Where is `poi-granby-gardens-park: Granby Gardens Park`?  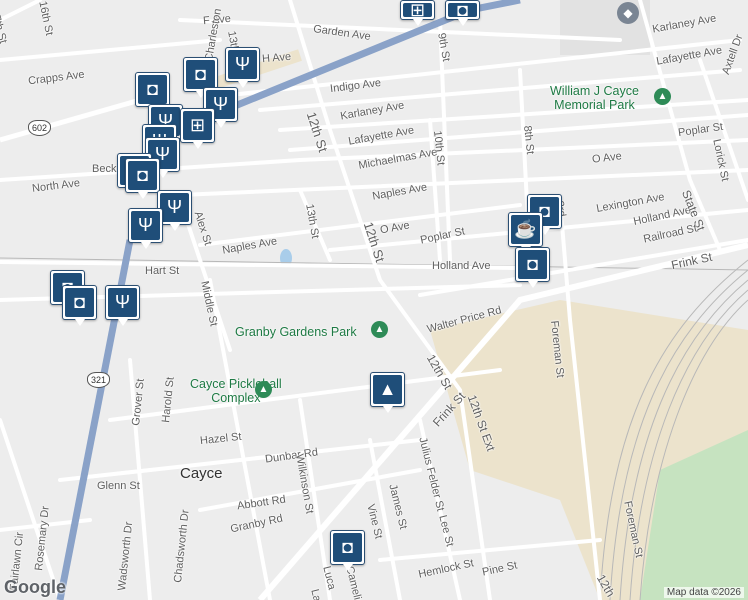
poi-granby-gardens-park: Granby Gardens Park is located at coordinates (296, 332).